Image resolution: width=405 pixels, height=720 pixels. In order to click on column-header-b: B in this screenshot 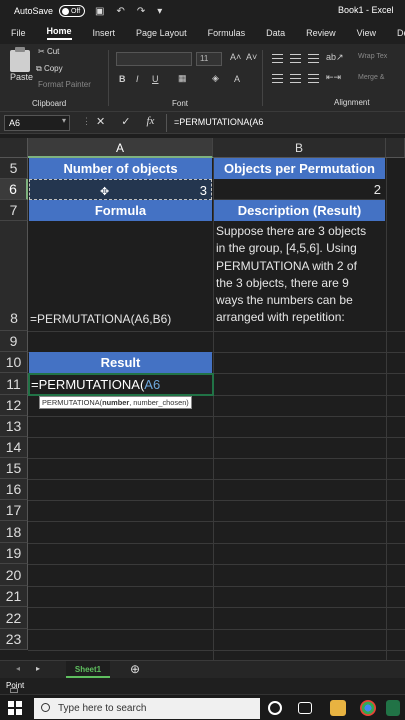, I will do `click(299, 148)`.